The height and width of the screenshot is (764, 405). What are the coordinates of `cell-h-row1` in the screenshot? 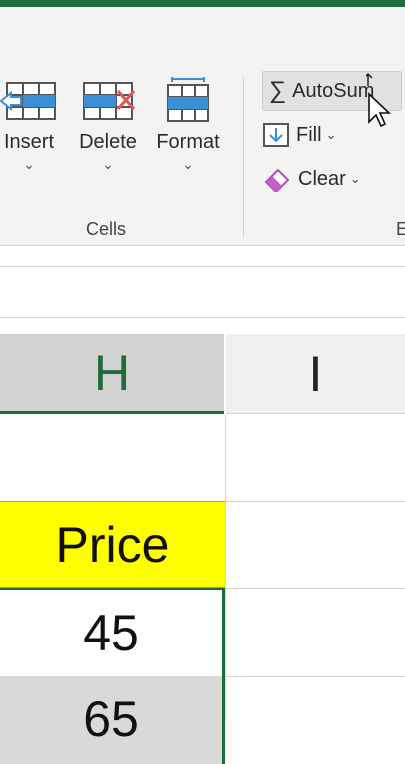 It's located at (112, 457).